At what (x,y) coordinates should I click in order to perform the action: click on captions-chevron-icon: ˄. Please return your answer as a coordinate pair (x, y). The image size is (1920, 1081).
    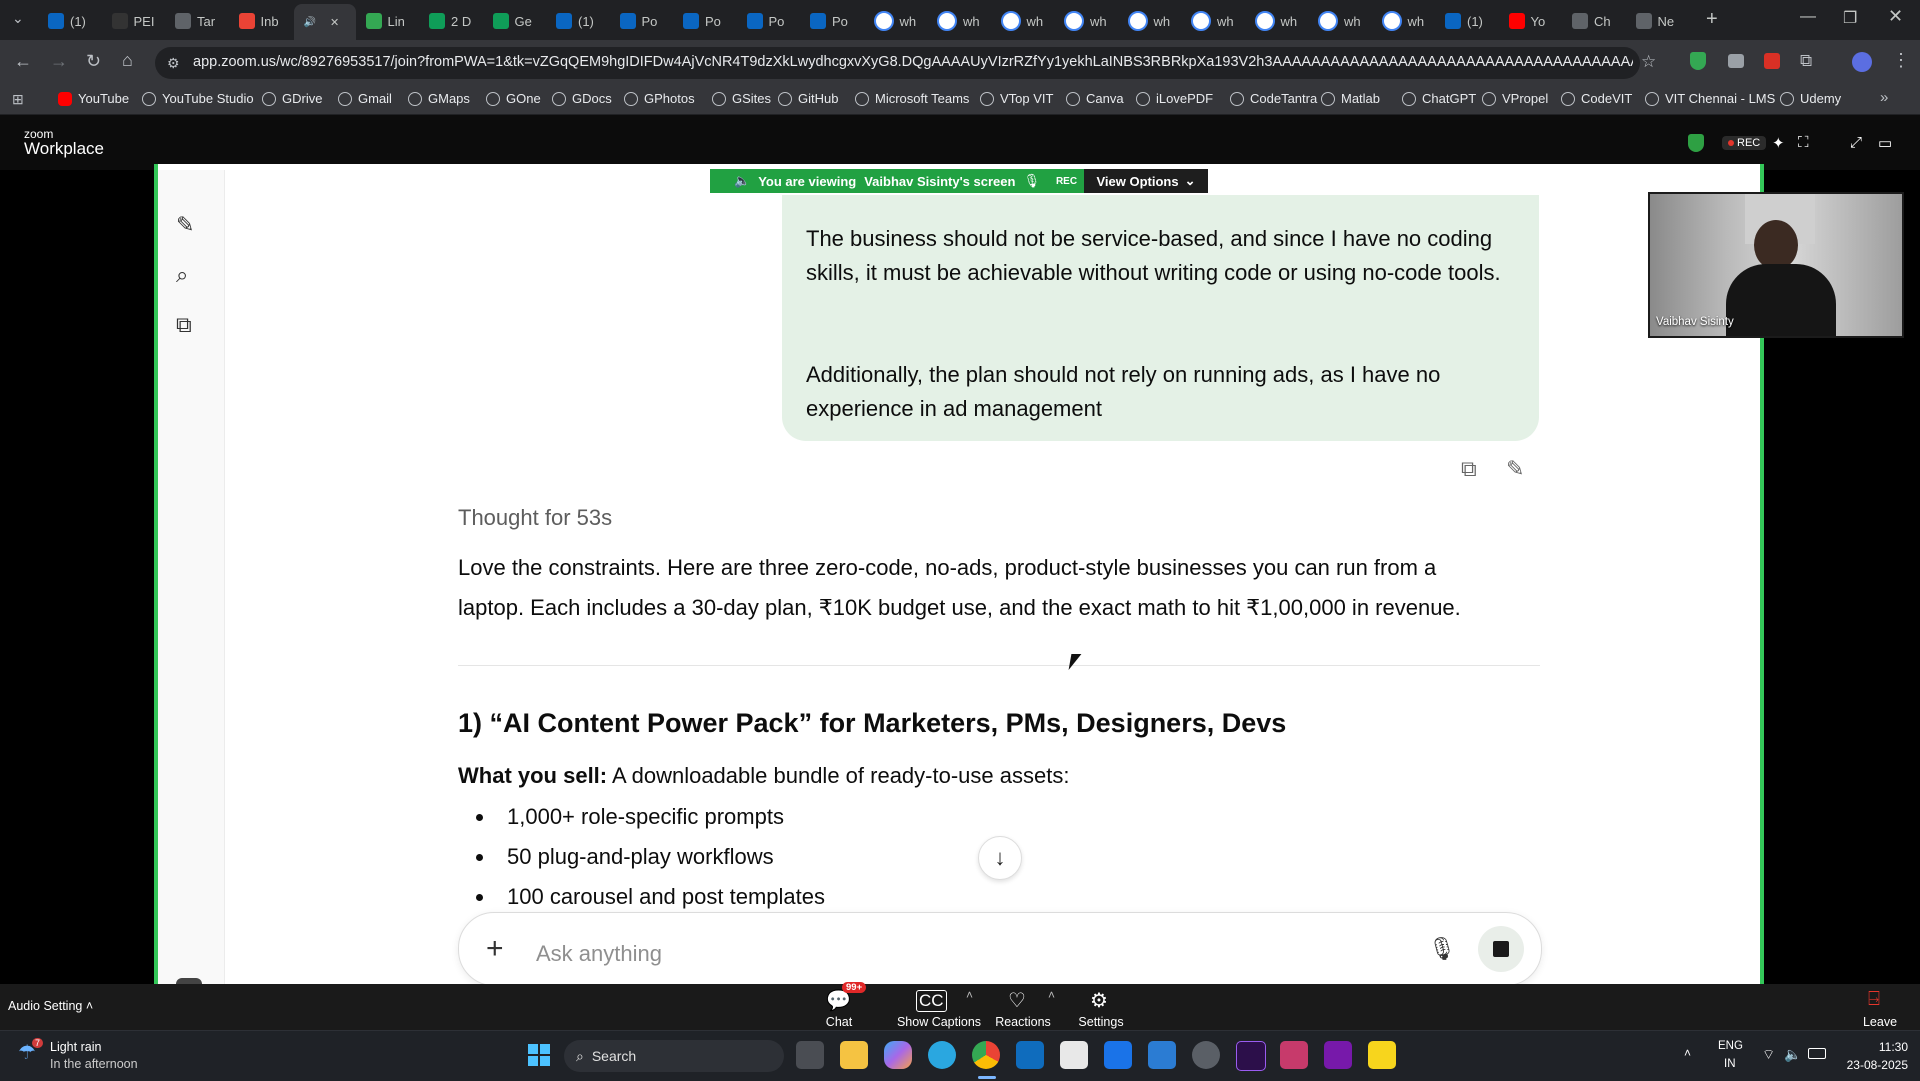
    Looking at the image, I should click on (969, 995).